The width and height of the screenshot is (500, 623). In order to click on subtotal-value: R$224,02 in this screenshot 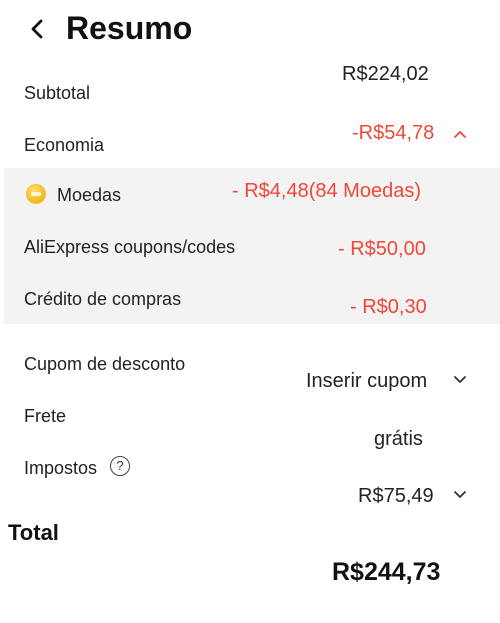, I will do `click(385, 74)`.